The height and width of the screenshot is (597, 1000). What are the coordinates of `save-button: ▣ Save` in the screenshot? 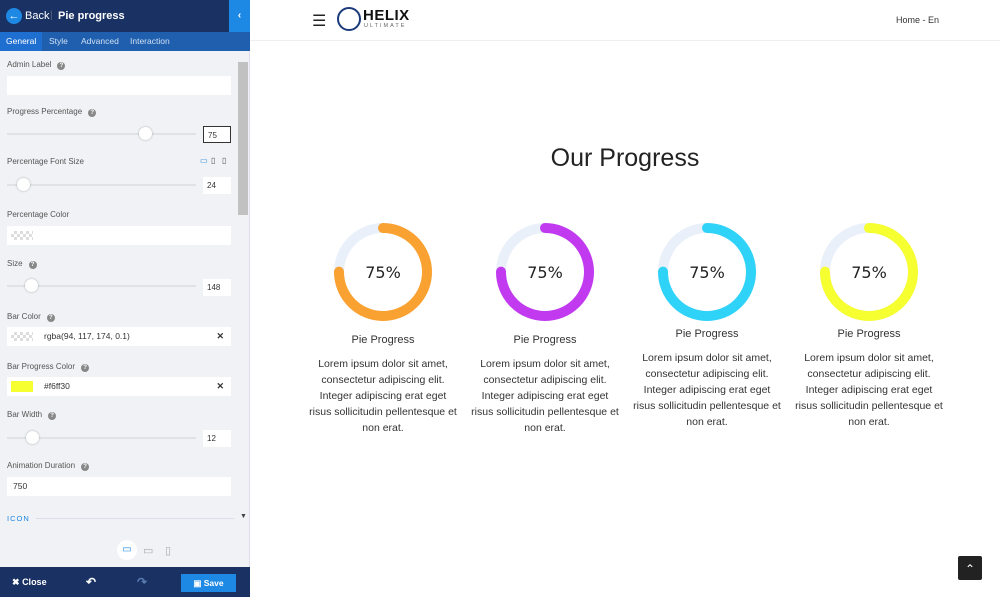 It's located at (208, 583).